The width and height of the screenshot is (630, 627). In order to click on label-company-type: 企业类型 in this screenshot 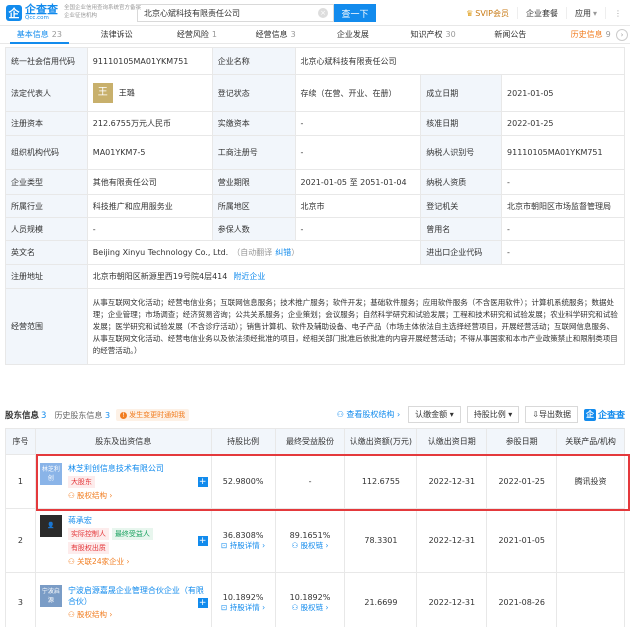, I will do `click(46, 182)`.